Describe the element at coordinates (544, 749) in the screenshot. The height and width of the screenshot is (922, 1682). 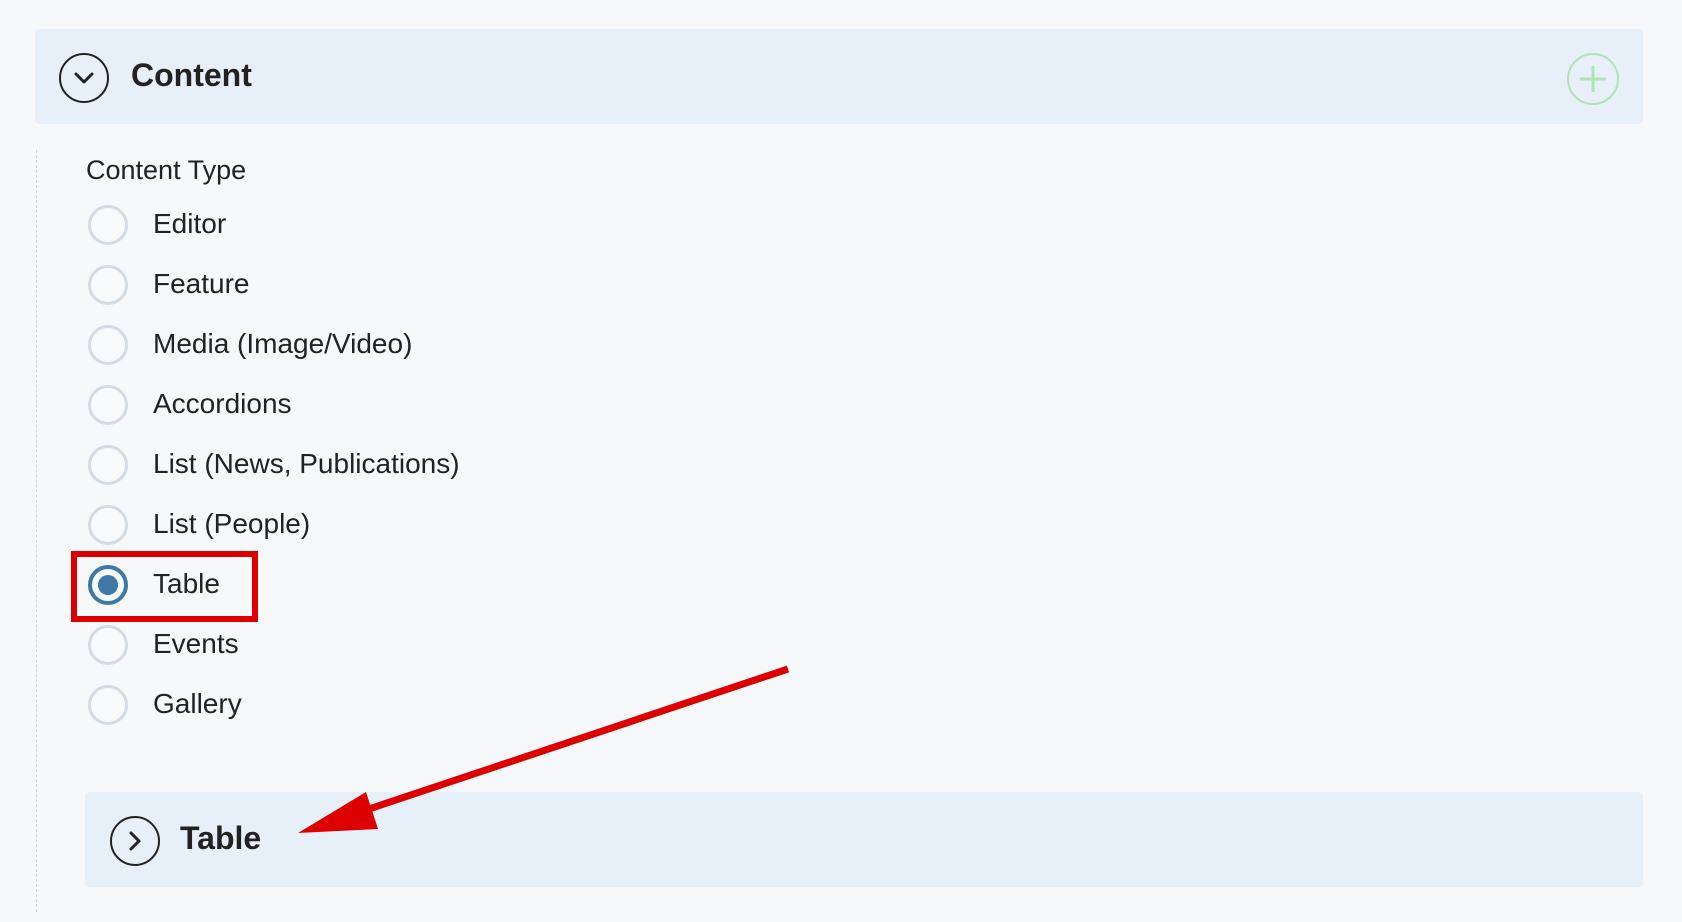
I see `annotation-arrow` at that location.